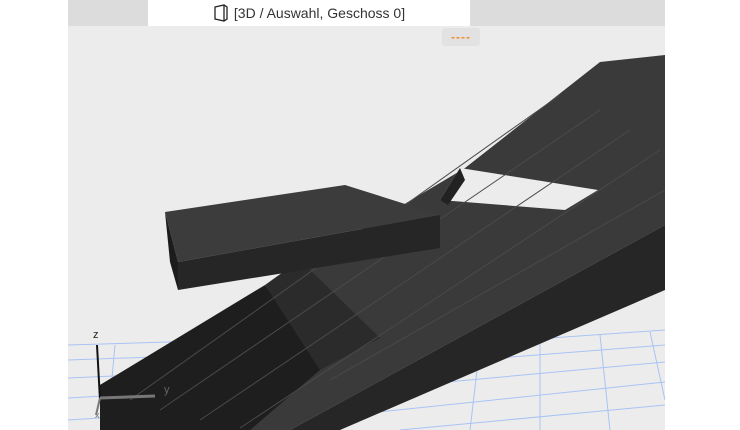  I want to click on window-title: [3D / Auswahl, Geschoss 0], so click(319, 13).